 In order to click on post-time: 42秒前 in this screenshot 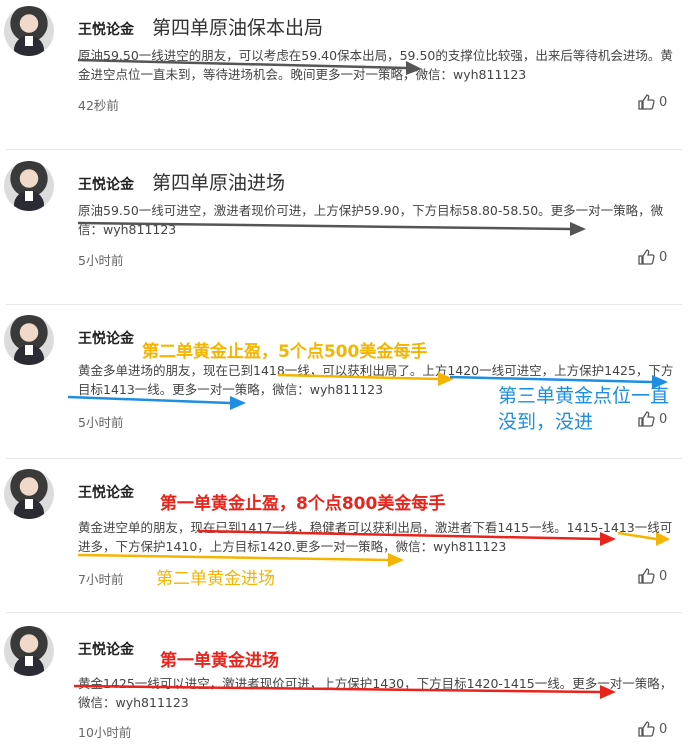, I will do `click(98, 105)`.